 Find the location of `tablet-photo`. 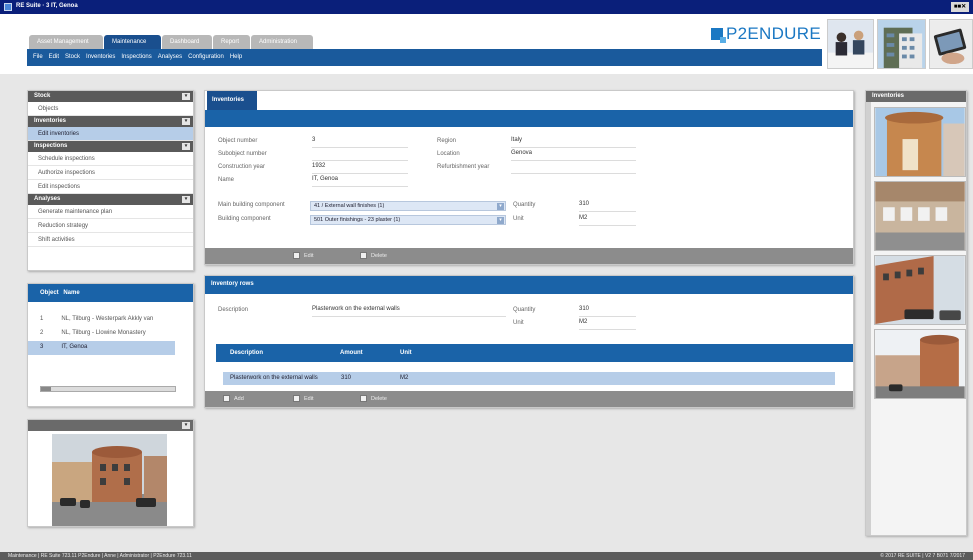

tablet-photo is located at coordinates (951, 44).